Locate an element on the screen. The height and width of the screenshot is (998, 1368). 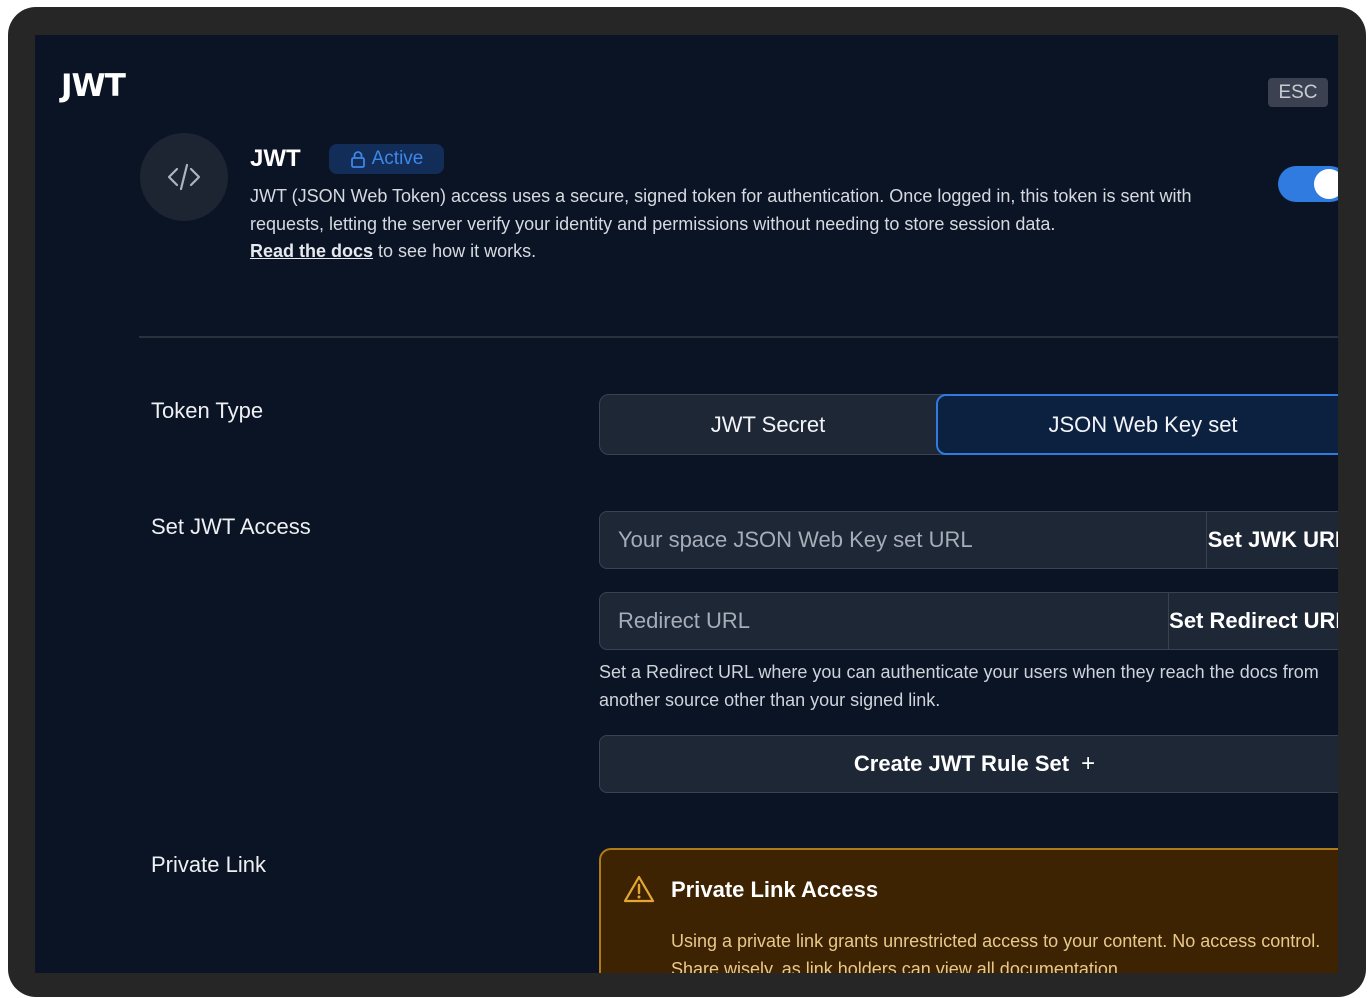
read-docs-link: Read the docs is located at coordinates (311, 251).